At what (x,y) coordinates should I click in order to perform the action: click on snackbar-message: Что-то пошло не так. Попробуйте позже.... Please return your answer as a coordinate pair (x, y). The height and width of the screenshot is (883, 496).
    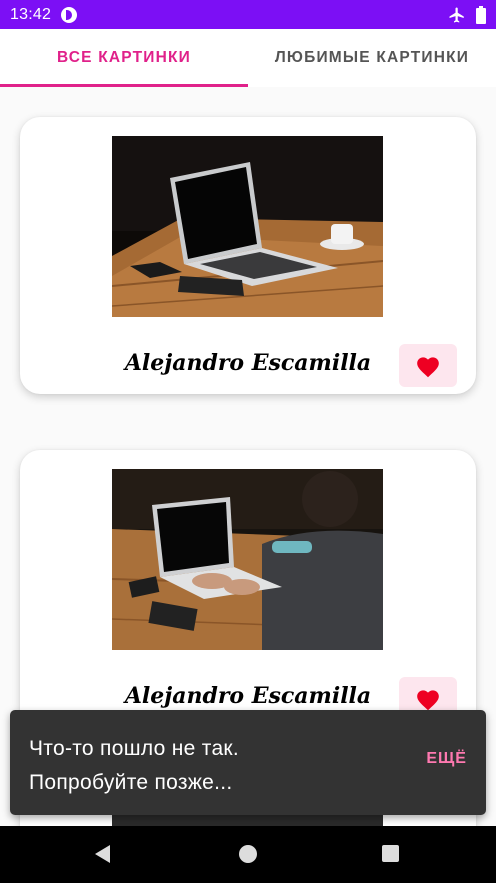
    Looking at the image, I should click on (134, 766).